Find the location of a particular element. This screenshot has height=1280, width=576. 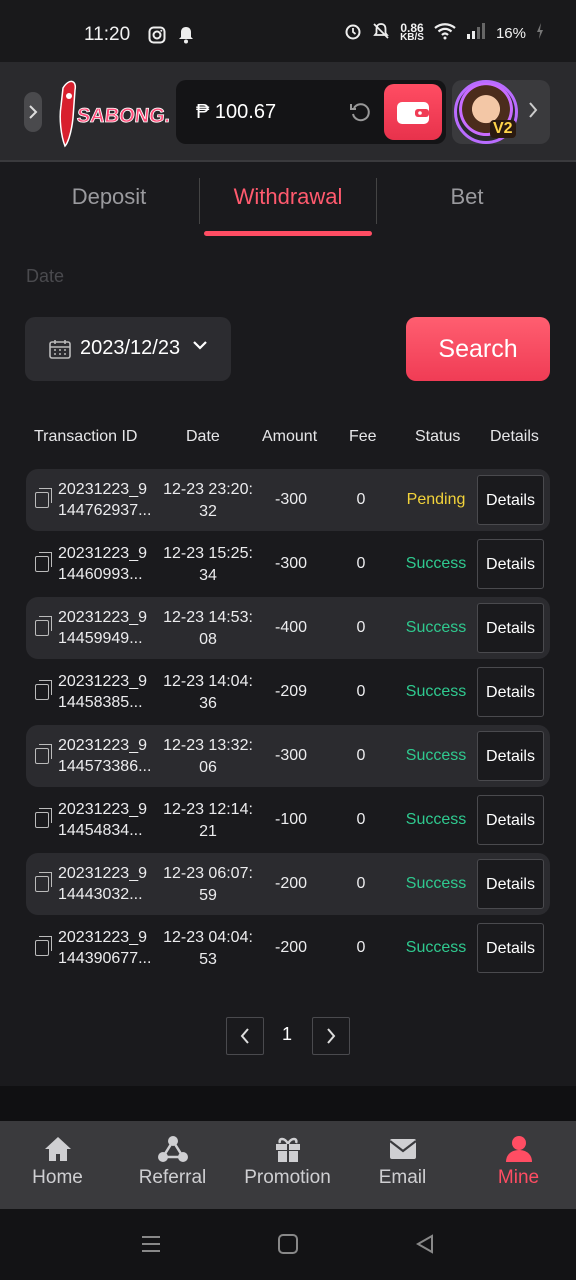

instagram-icon is located at coordinates (157, 37).